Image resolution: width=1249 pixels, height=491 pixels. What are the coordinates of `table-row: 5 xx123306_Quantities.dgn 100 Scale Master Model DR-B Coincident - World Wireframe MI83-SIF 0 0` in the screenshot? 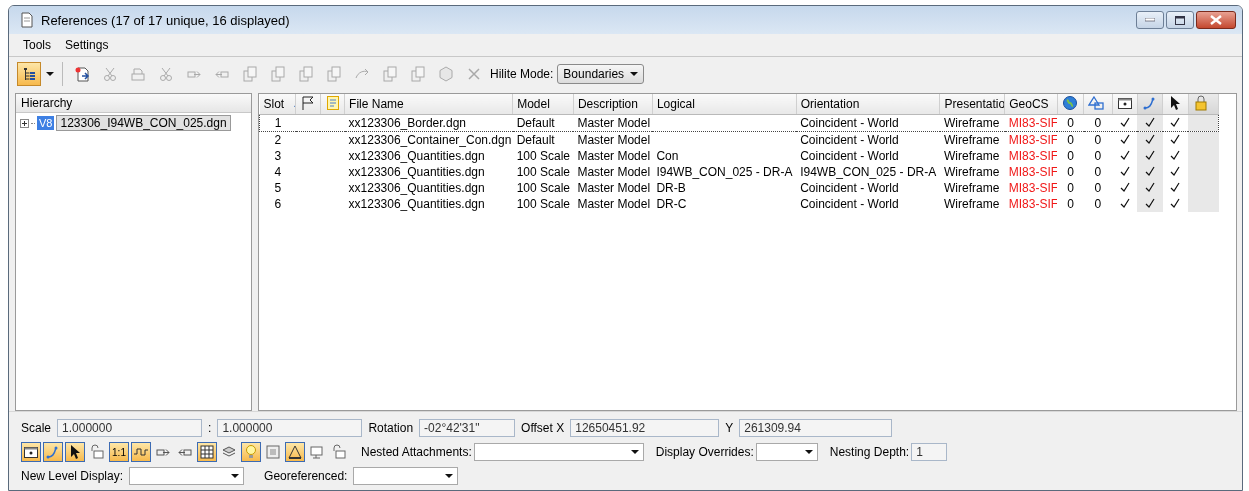 It's located at (739, 188).